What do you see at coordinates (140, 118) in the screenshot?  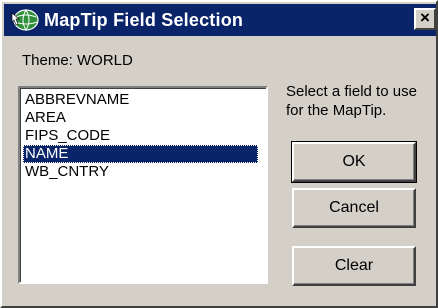 I see `list-item-area: AREA` at bounding box center [140, 118].